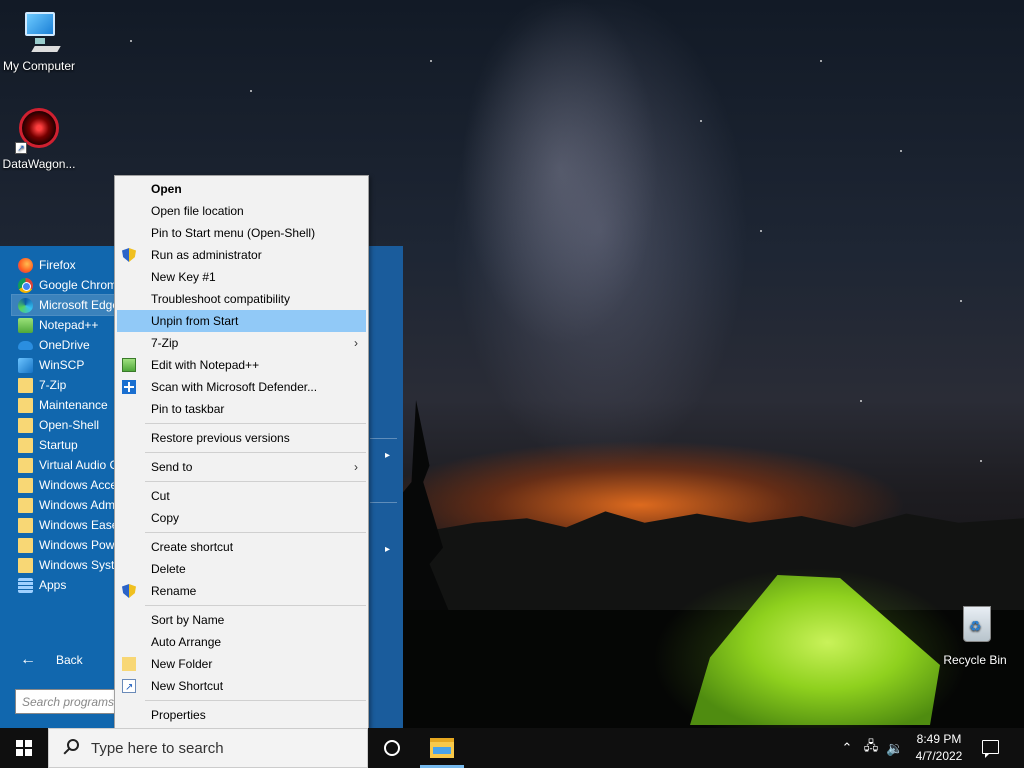 The image size is (1024, 768). What do you see at coordinates (241, 189) in the screenshot?
I see `context-menu-item: Open` at bounding box center [241, 189].